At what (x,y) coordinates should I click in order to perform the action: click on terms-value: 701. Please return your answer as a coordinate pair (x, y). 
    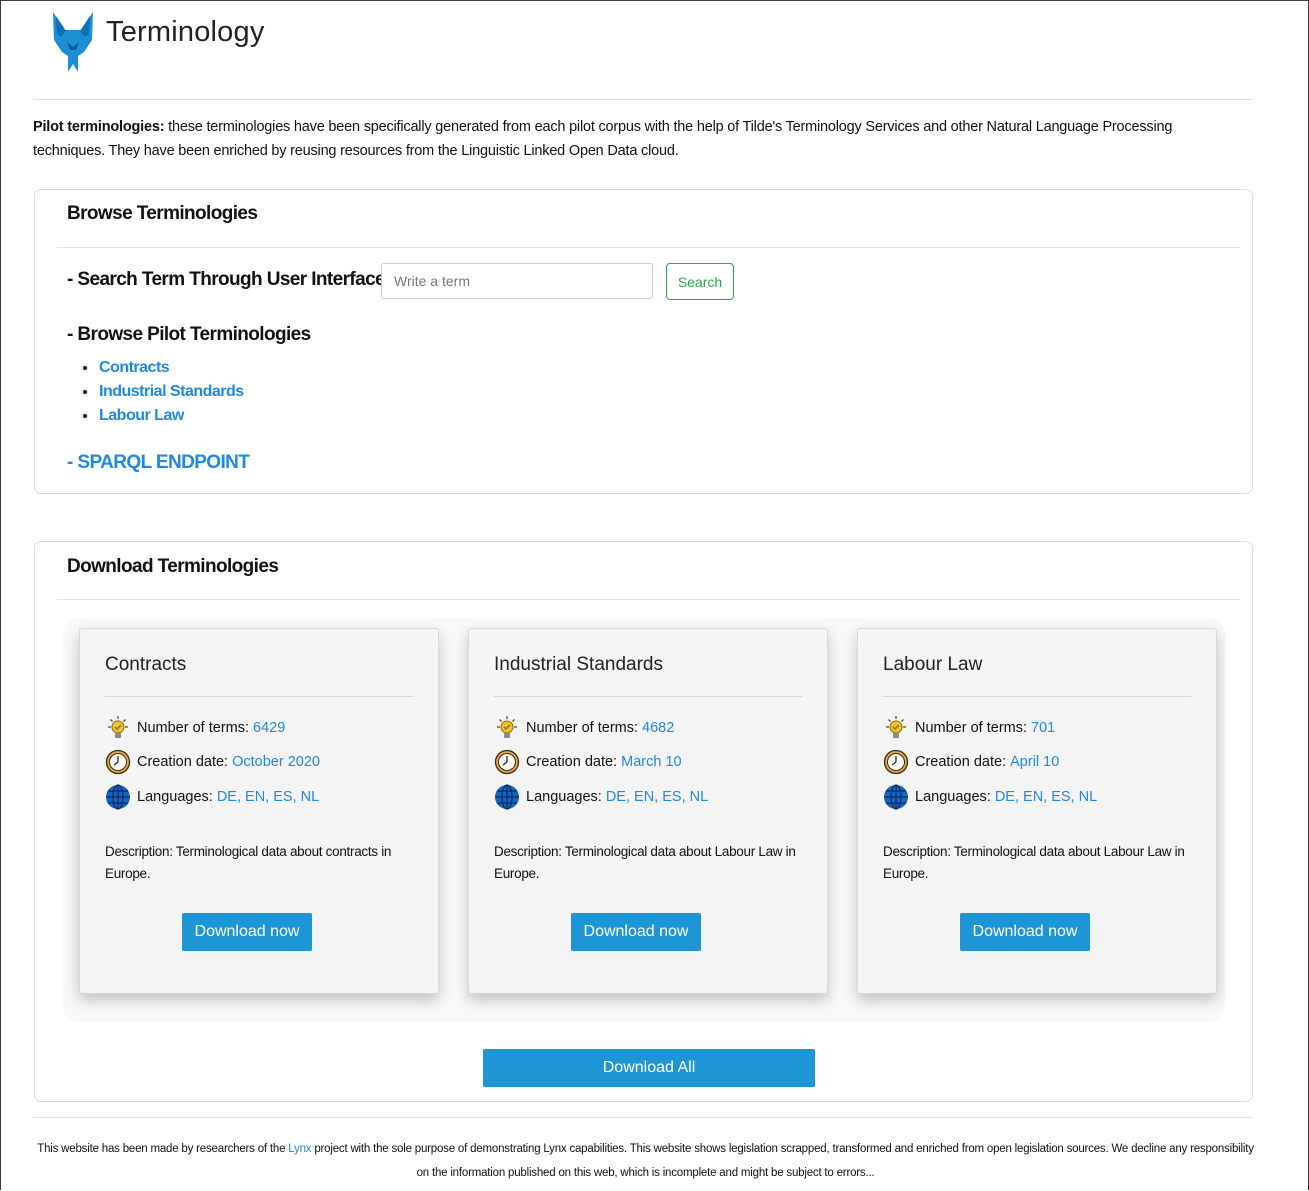
    Looking at the image, I should click on (1043, 728).